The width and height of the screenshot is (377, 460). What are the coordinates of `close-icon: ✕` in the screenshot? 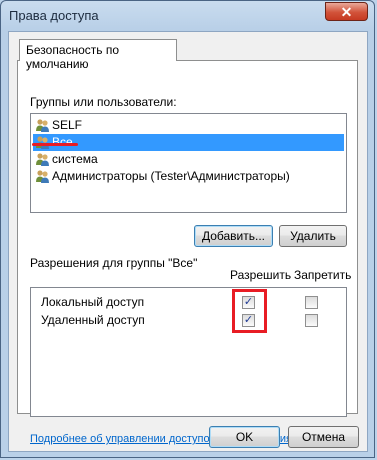 It's located at (346, 12).